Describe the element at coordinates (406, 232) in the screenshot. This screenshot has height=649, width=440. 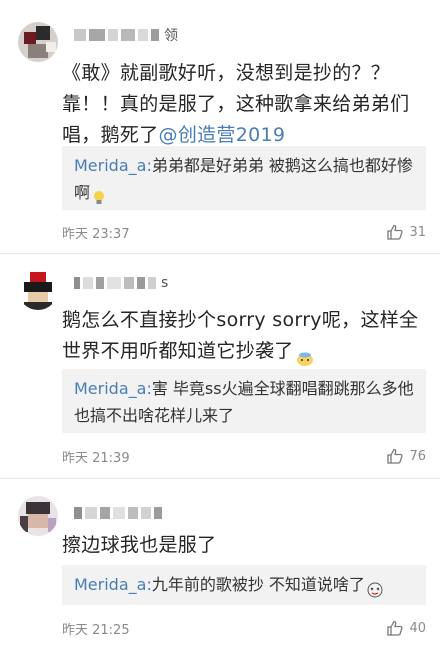
I see `like-button: 31` at that location.